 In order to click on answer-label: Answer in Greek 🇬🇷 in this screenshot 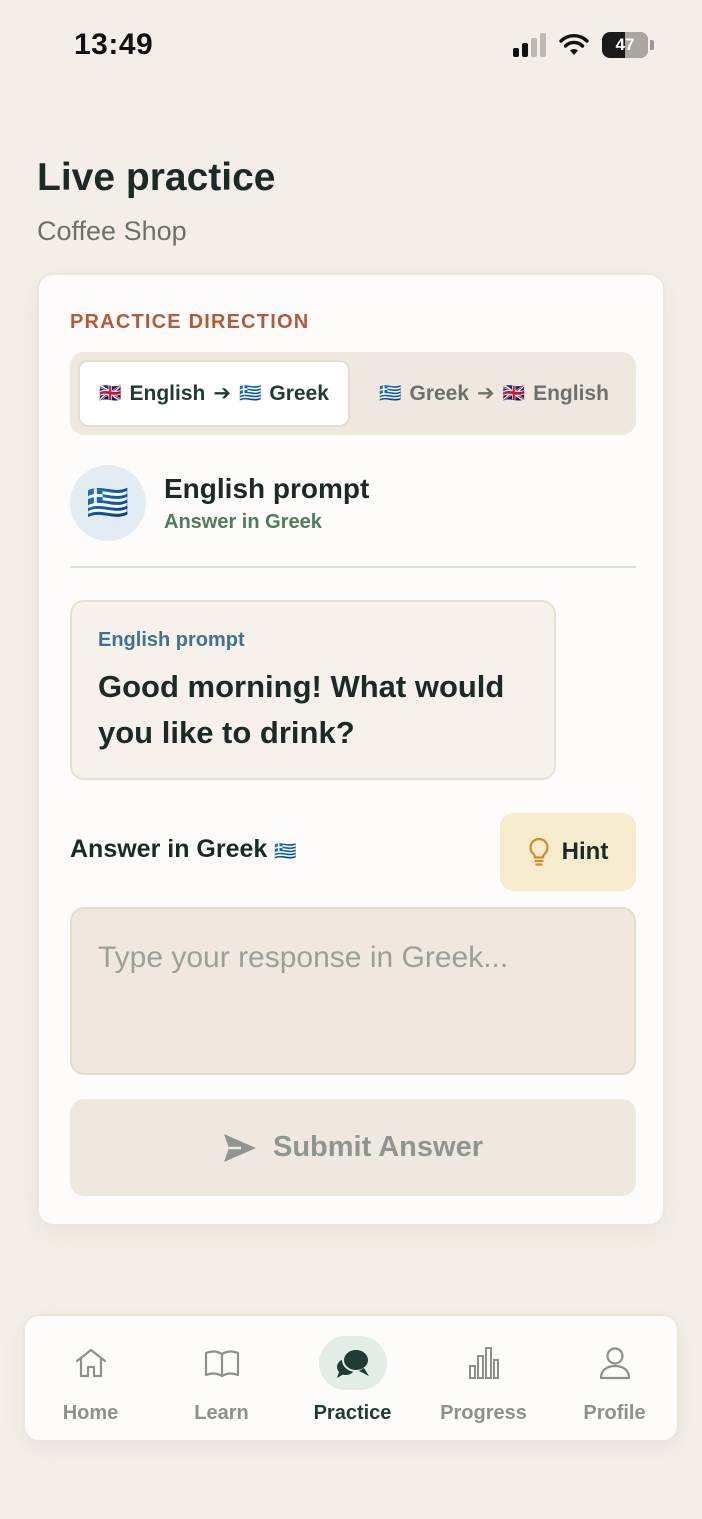, I will do `click(183, 849)`.